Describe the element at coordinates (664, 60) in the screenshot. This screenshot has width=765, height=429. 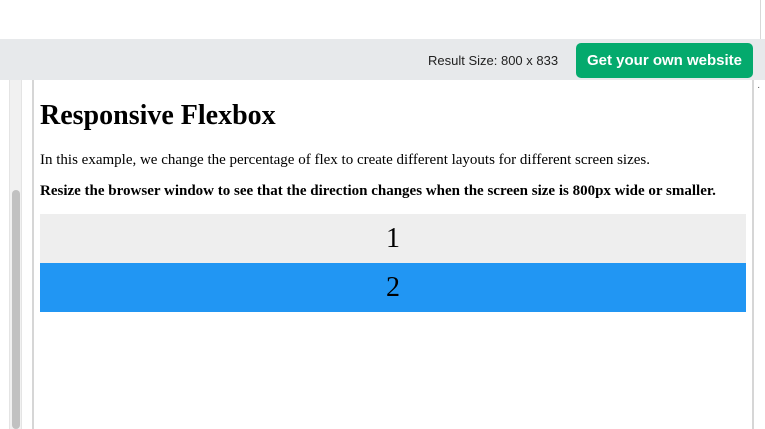
I see `get-your-own-website-button: Get your own website` at that location.